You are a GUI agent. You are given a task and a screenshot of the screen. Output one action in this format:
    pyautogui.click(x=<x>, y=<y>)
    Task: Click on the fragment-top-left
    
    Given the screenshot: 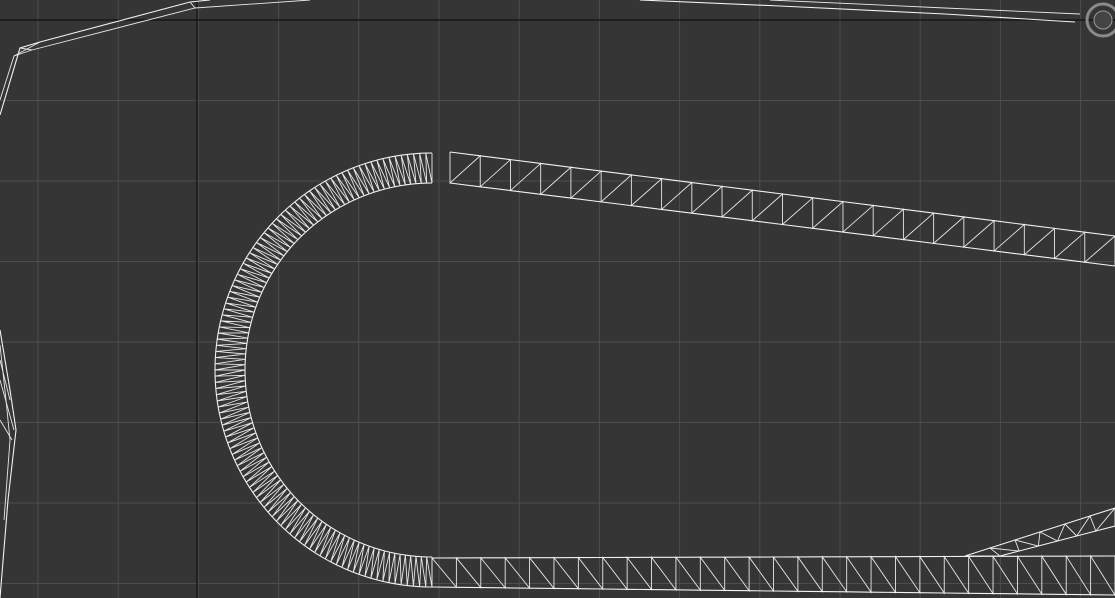 What is the action you would take?
    pyautogui.click(x=105, y=58)
    